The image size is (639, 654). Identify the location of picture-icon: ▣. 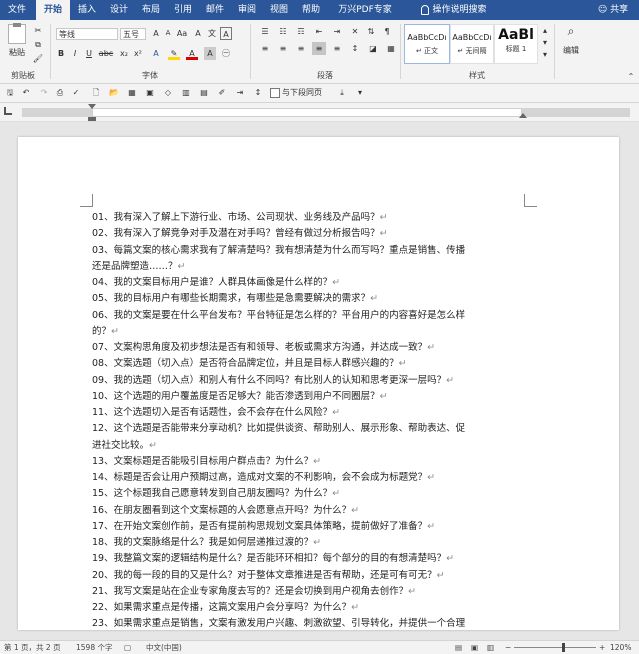
(150, 92).